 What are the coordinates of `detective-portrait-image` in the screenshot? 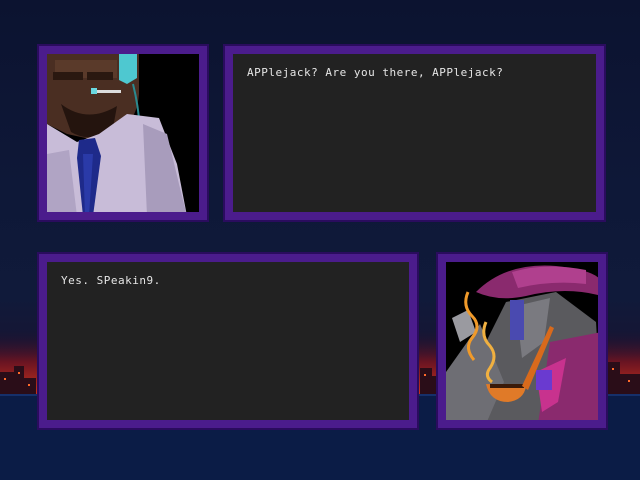 It's located at (522, 341).